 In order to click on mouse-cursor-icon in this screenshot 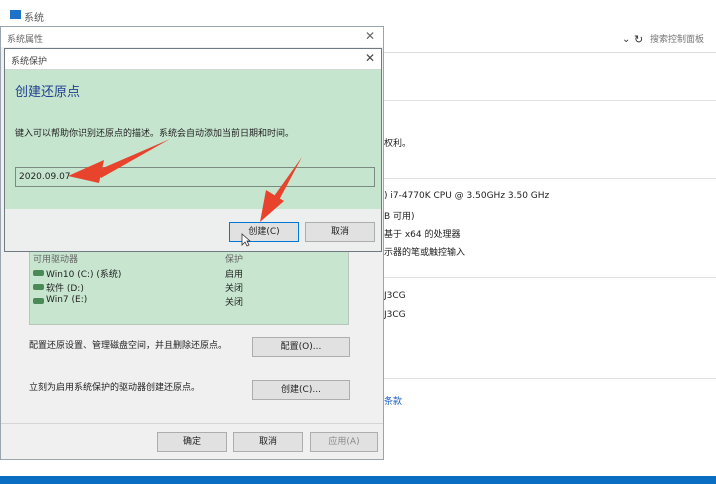, I will do `click(246, 240)`.